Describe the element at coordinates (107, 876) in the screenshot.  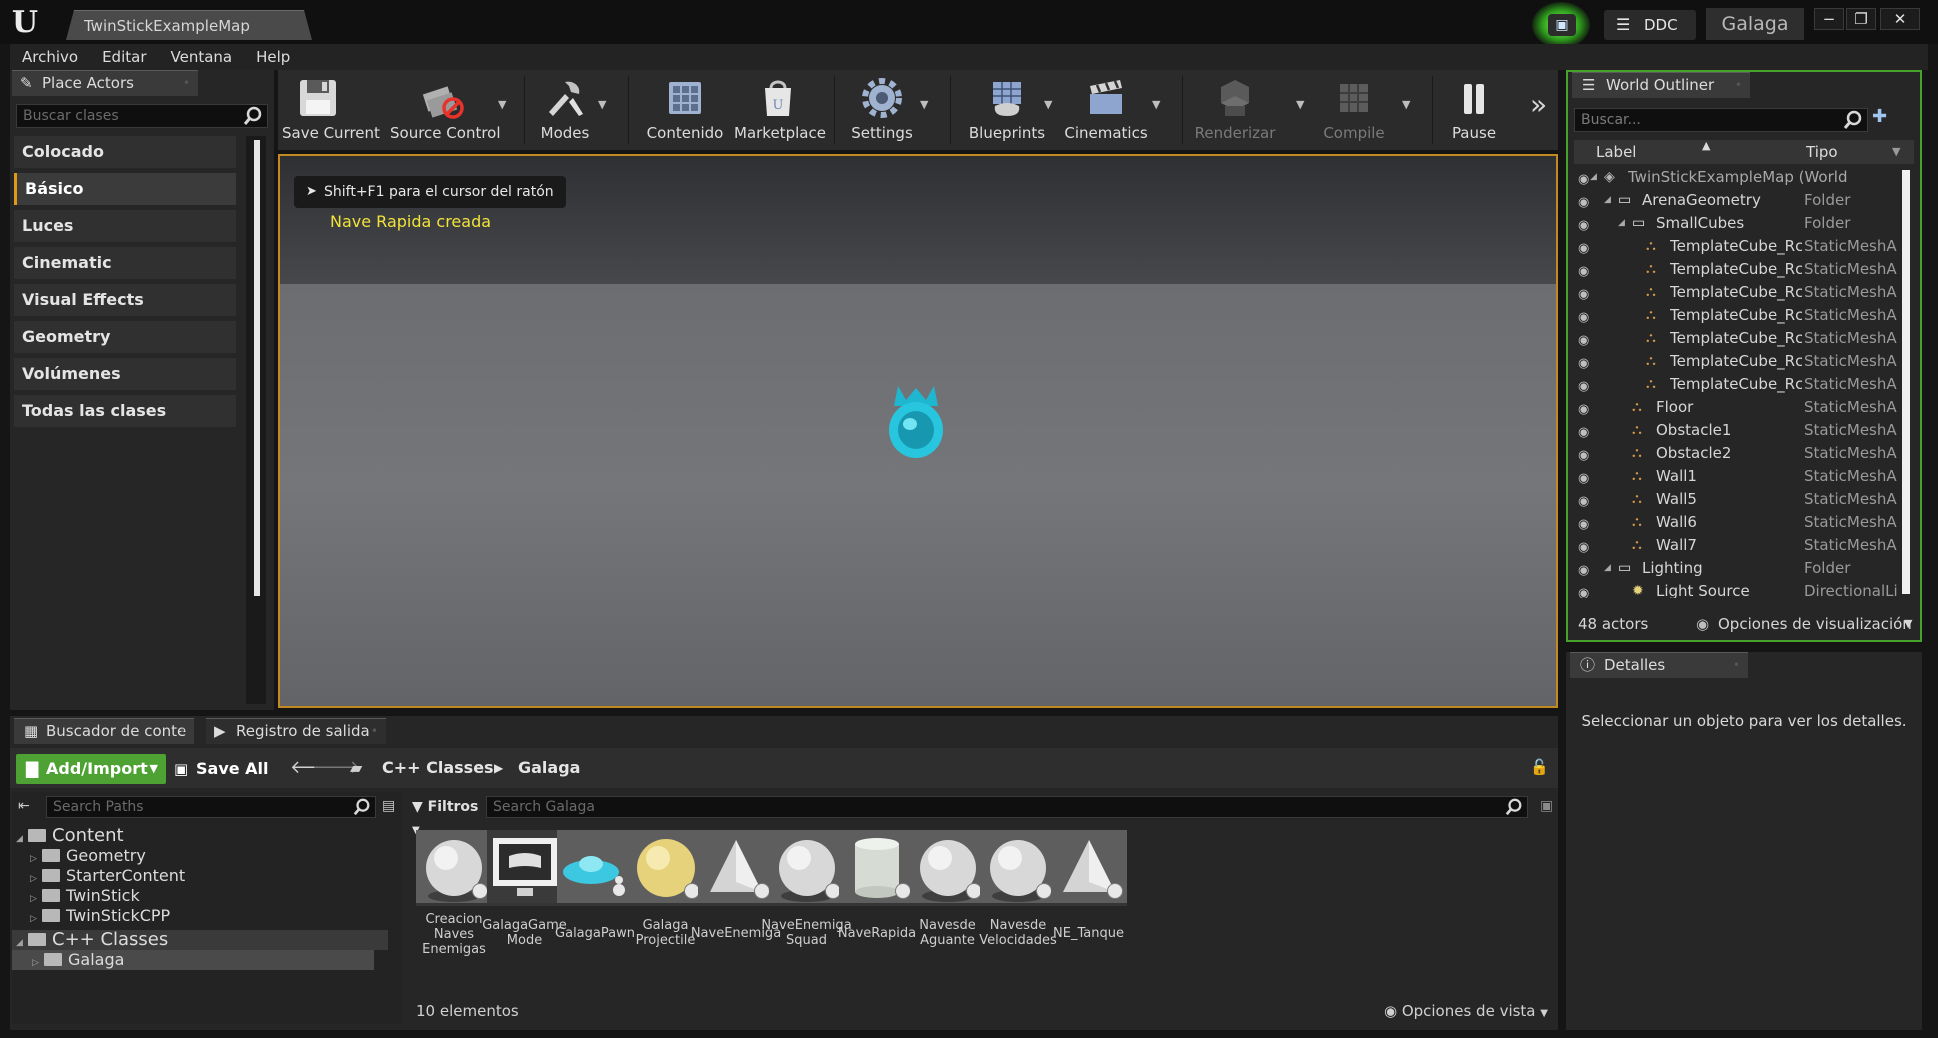
I see `tree-item: ▷ StarterContent` at that location.